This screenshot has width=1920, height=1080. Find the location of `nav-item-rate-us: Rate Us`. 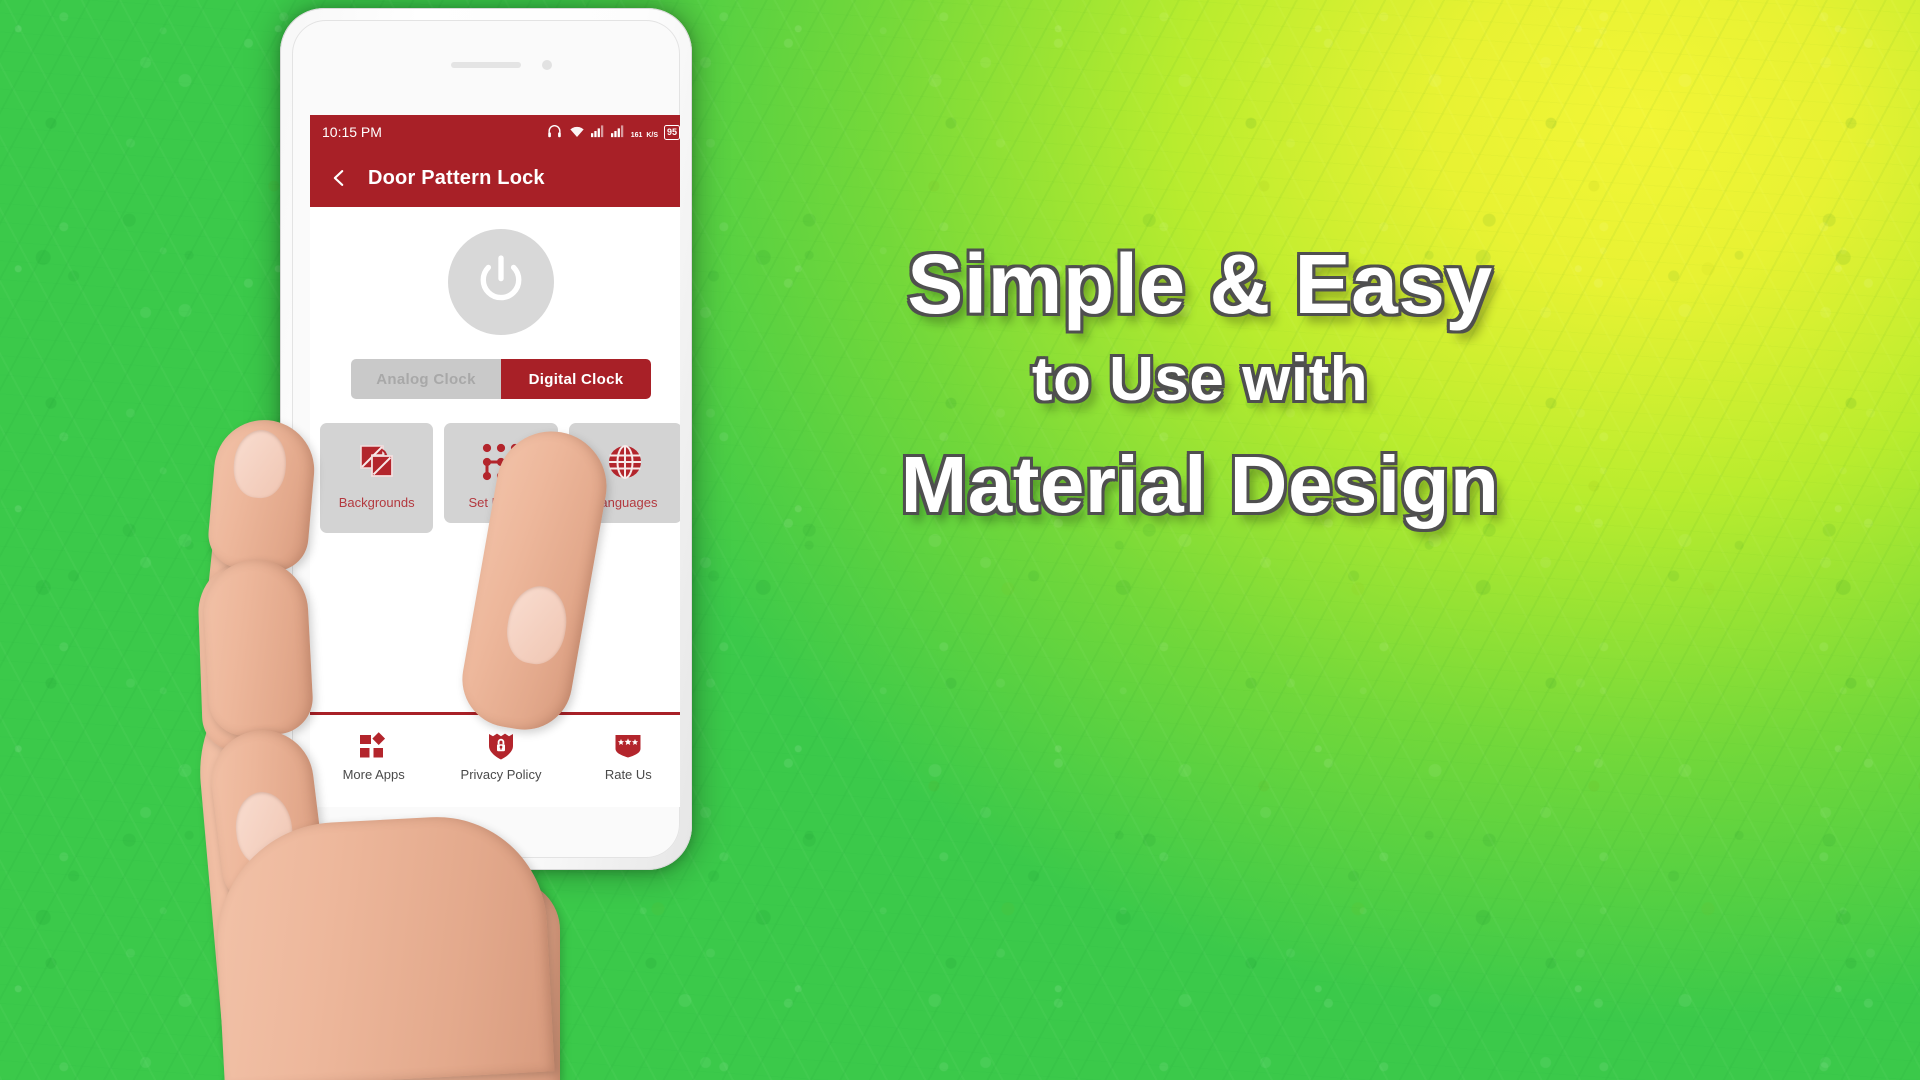

nav-item-rate-us: Rate Us is located at coordinates (622, 756).